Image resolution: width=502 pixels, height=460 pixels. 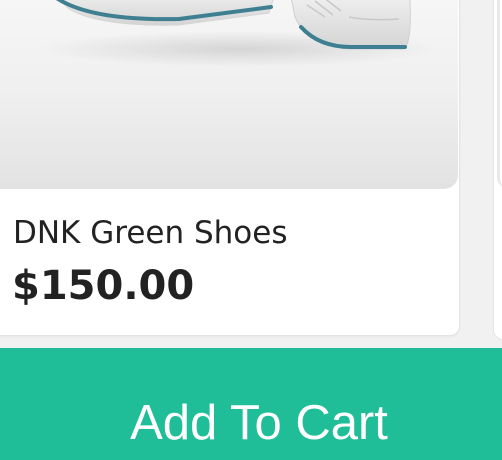 I want to click on add-to-cart-label: Add To Cart, so click(x=259, y=423).